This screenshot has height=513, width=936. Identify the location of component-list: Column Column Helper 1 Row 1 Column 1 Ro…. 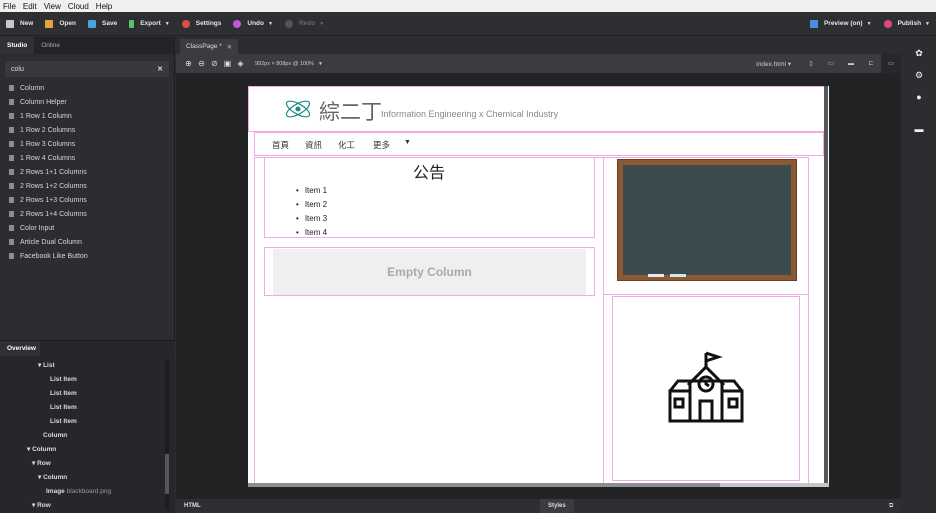
(87, 172).